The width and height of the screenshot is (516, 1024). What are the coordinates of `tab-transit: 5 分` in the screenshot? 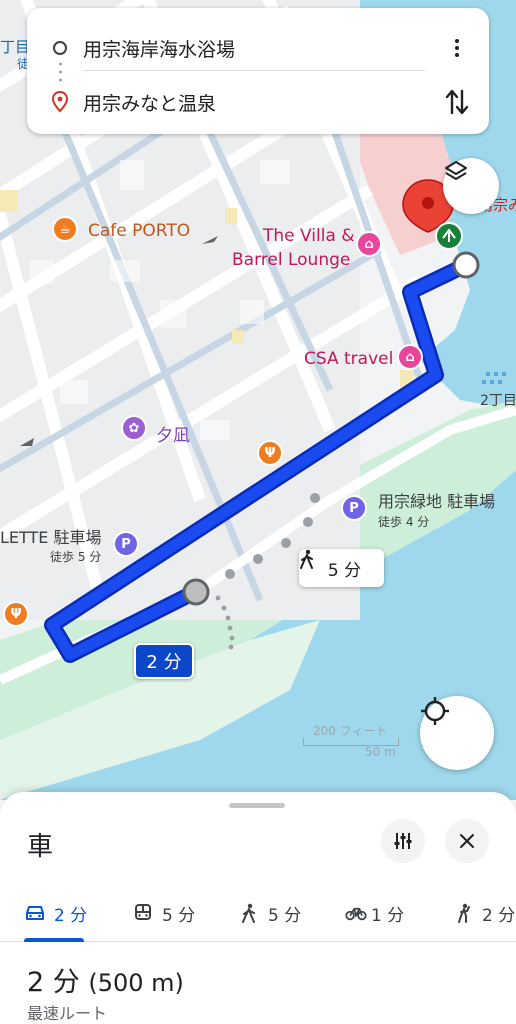 It's located at (163, 913).